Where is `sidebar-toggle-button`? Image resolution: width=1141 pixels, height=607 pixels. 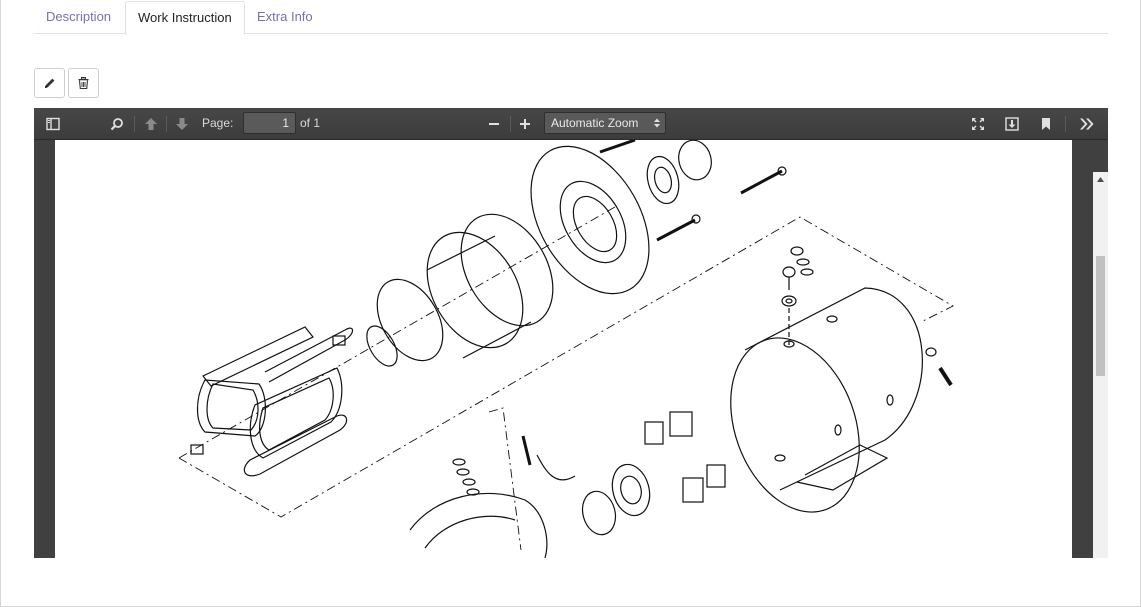
sidebar-toggle-button is located at coordinates (53, 124).